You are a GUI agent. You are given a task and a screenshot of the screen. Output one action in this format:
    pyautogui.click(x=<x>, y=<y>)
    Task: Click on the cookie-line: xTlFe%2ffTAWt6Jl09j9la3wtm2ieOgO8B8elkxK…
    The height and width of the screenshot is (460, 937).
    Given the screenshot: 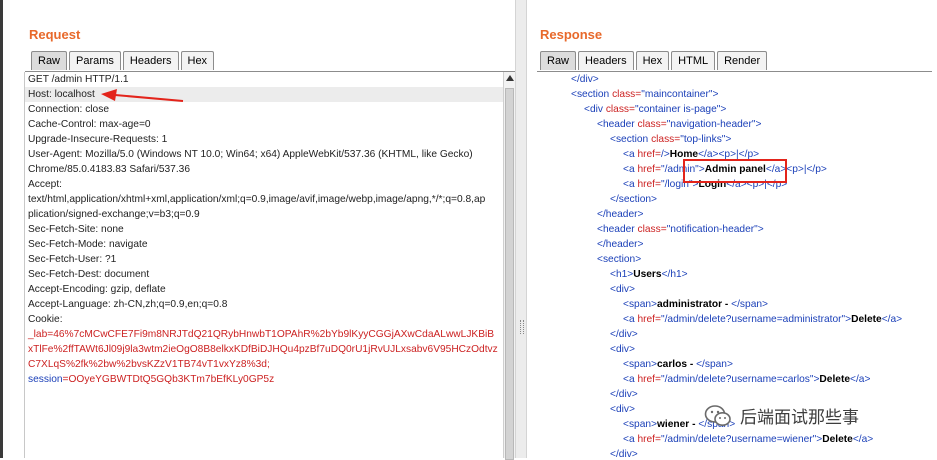 What is the action you would take?
    pyautogui.click(x=263, y=349)
    